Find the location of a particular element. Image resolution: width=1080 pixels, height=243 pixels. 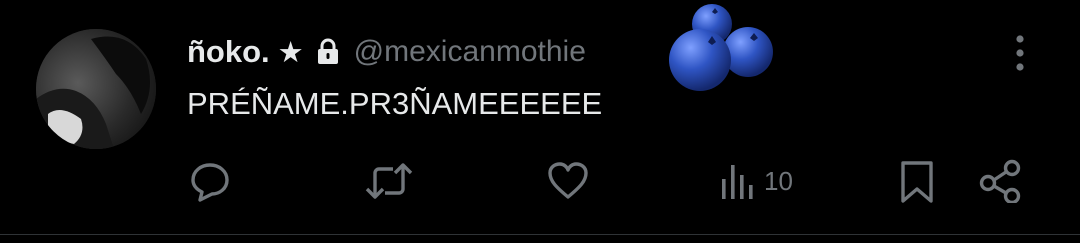

bookmark-button is located at coordinates (917, 181).